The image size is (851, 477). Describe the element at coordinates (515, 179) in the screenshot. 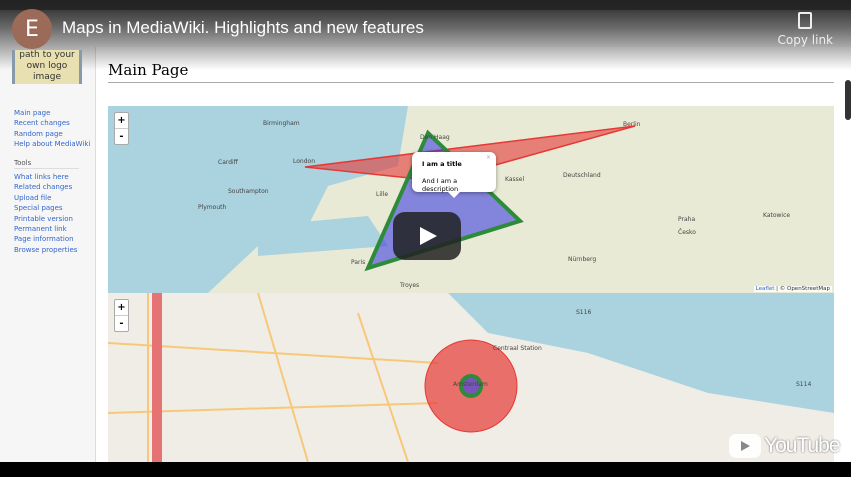

I see `map-label: Kassel` at that location.